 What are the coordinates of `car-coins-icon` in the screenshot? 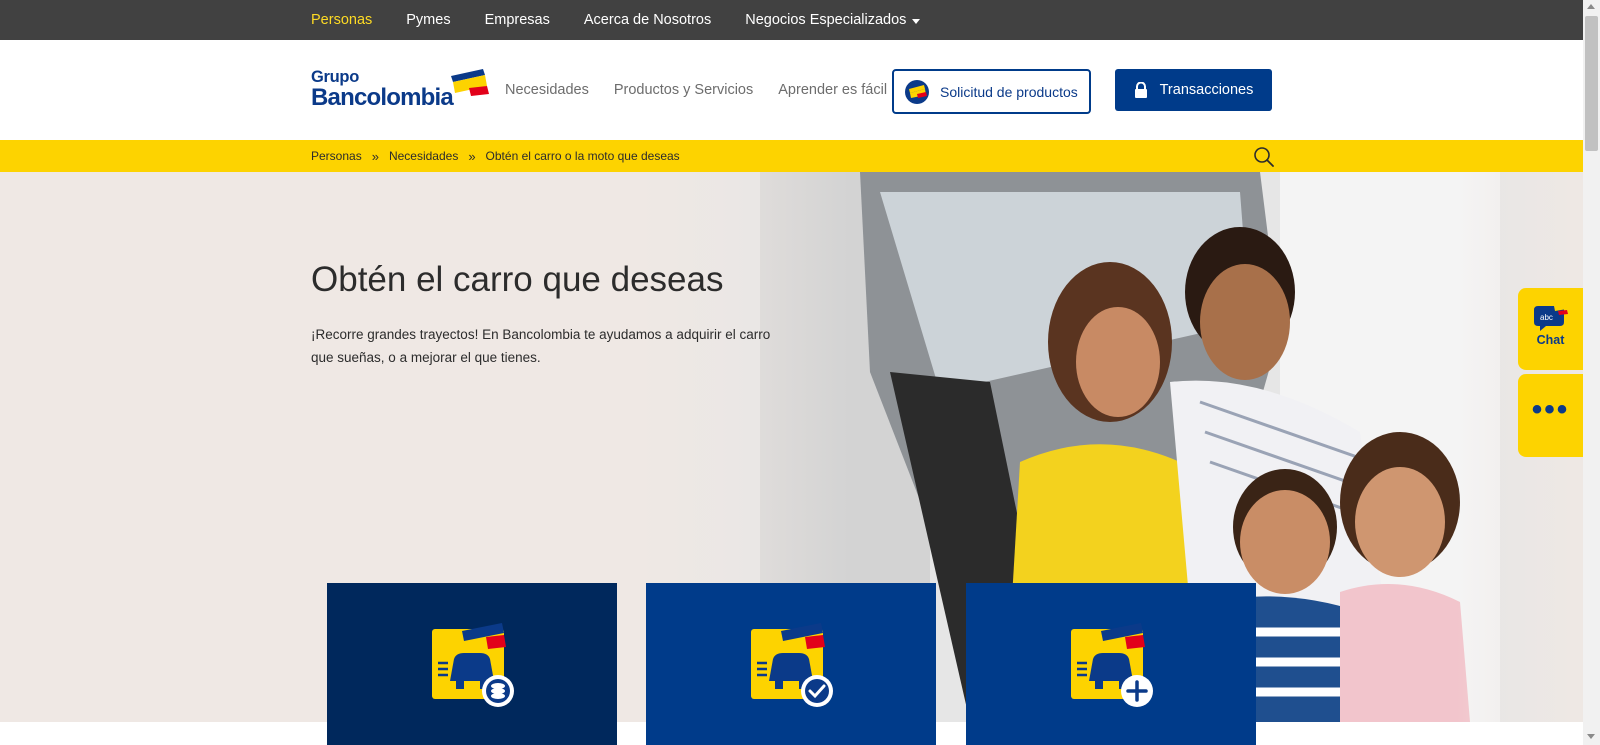 It's located at (473, 665).